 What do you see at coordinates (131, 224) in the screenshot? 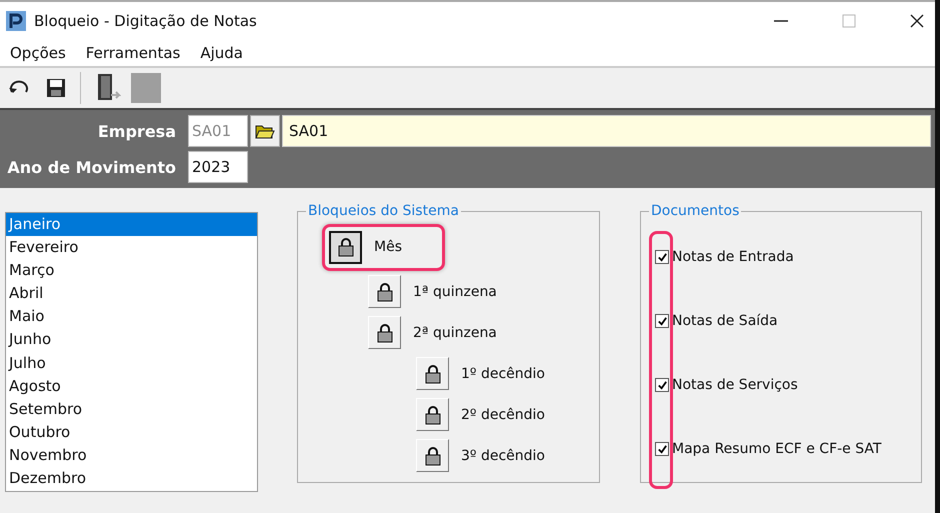
I see `month-item: Janeiro` at bounding box center [131, 224].